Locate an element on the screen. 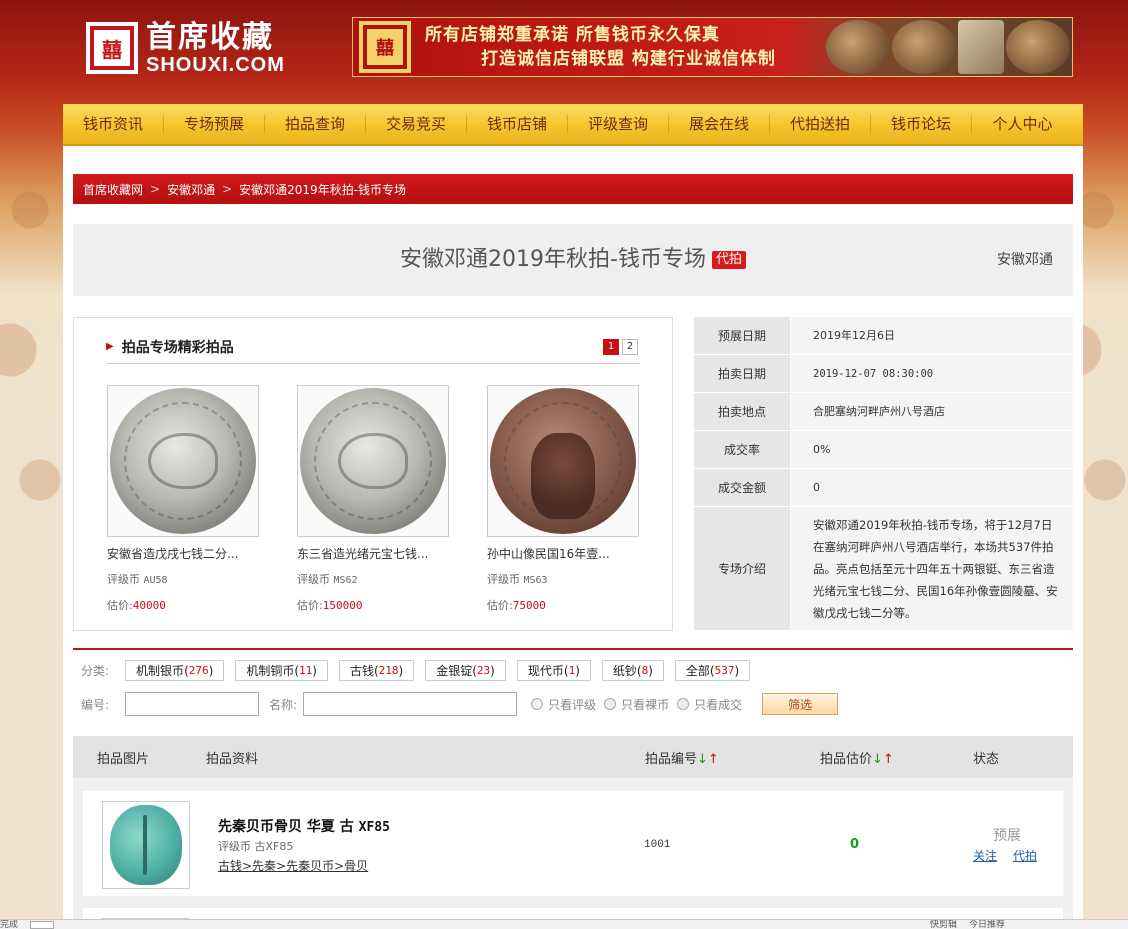  grade-value: MS63 is located at coordinates (535, 580).